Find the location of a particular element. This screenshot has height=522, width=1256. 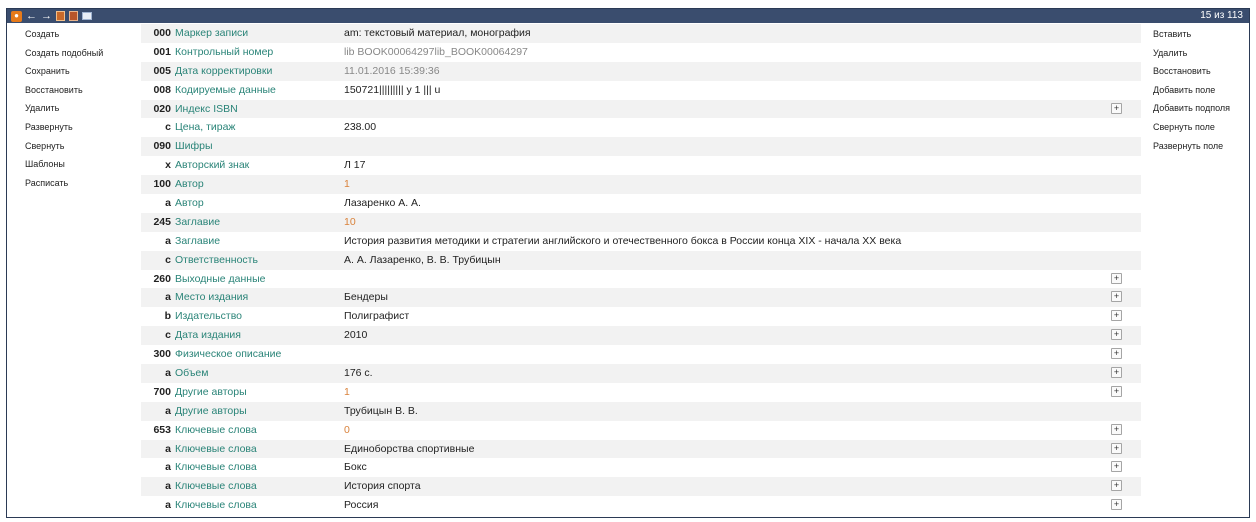

field-label: Кодируемые данные is located at coordinates (225, 90).